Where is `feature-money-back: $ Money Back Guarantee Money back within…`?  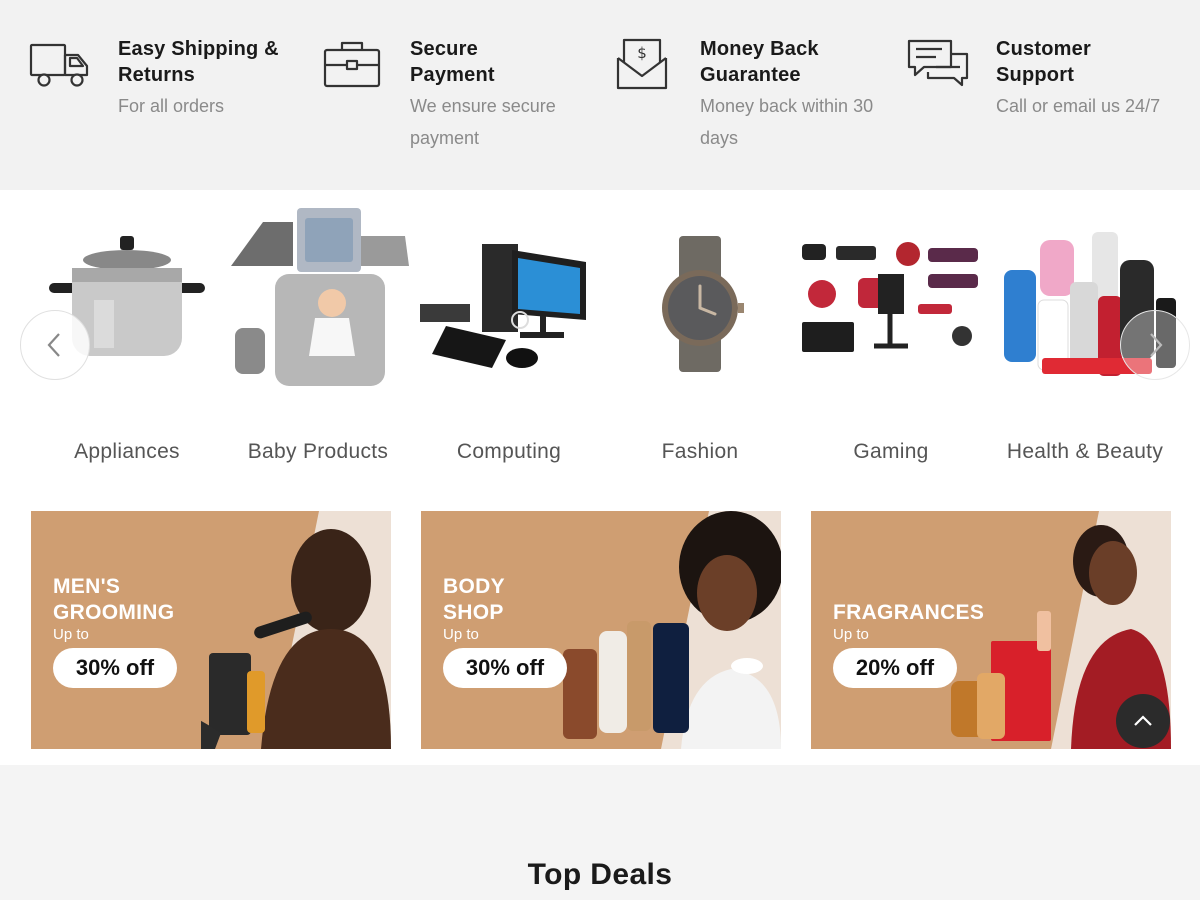 feature-money-back: $ Money Back Guarantee Money back within… is located at coordinates (750, 95).